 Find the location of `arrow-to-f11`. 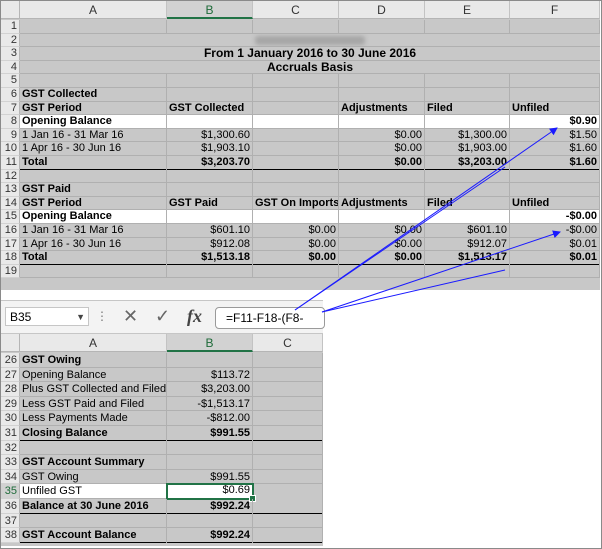

arrow-to-f11 is located at coordinates (400, 238).